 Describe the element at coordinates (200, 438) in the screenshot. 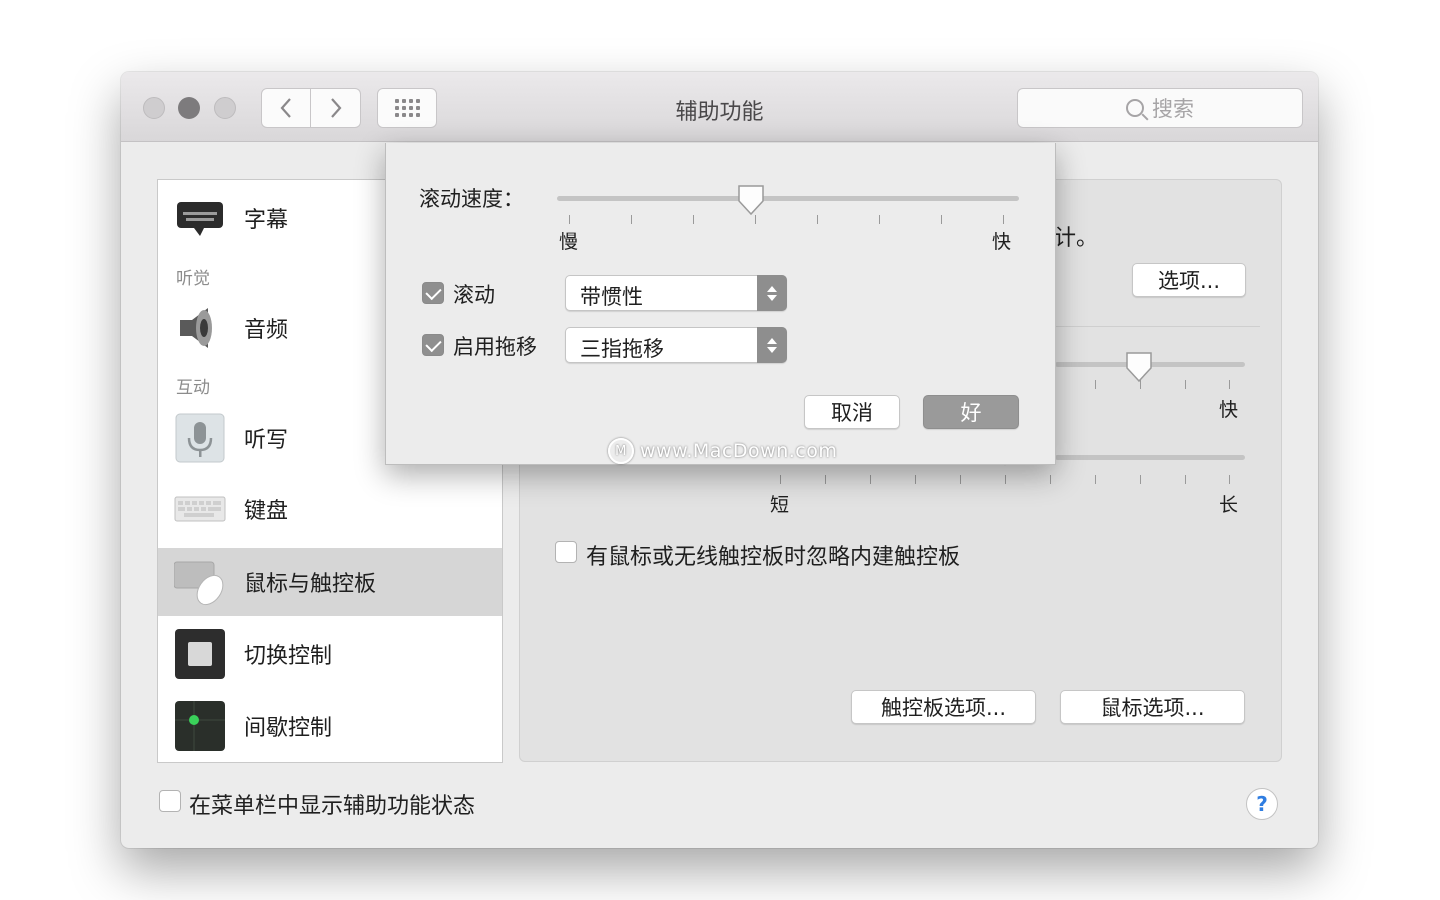

I see `microphone-icon` at that location.